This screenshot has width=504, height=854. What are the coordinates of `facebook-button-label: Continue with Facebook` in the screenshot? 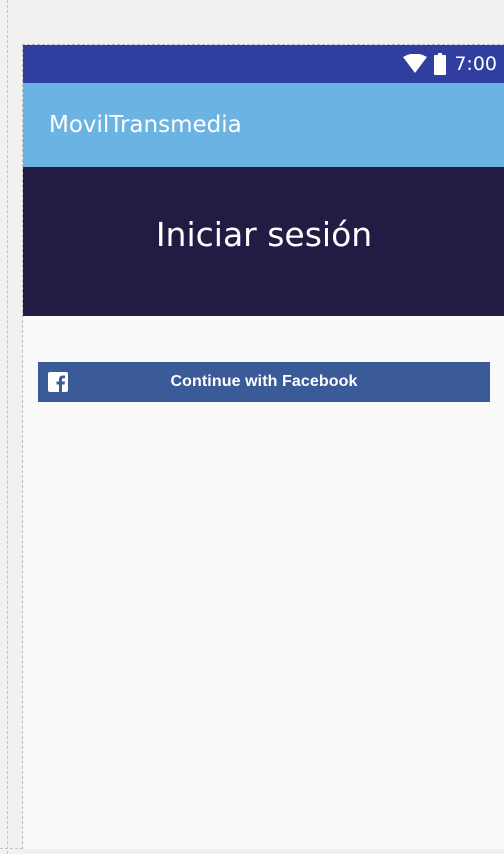 It's located at (264, 381).